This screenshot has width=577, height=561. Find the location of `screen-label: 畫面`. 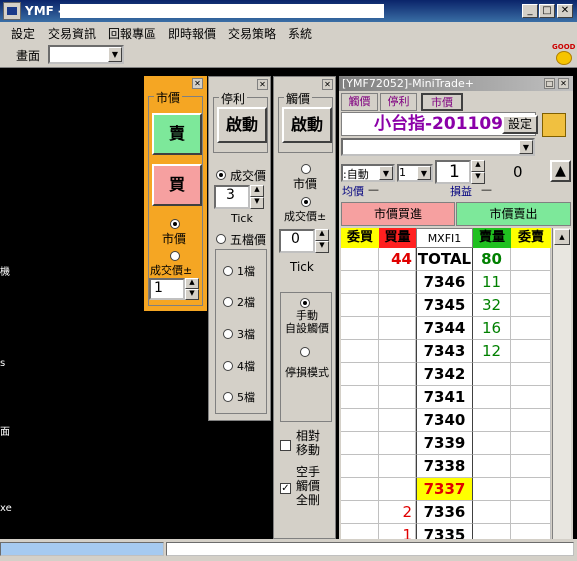

screen-label: 畫面 is located at coordinates (28, 56).